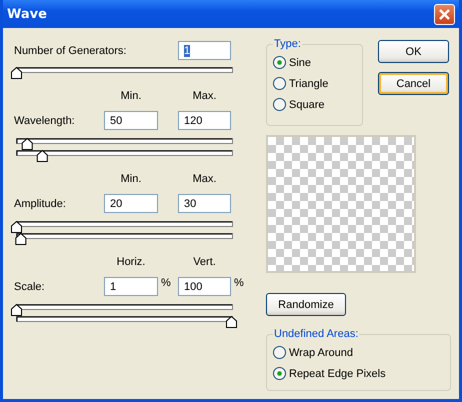 The width and height of the screenshot is (462, 402). Describe the element at coordinates (204, 286) in the screenshot. I see `input-field: 100` at that location.